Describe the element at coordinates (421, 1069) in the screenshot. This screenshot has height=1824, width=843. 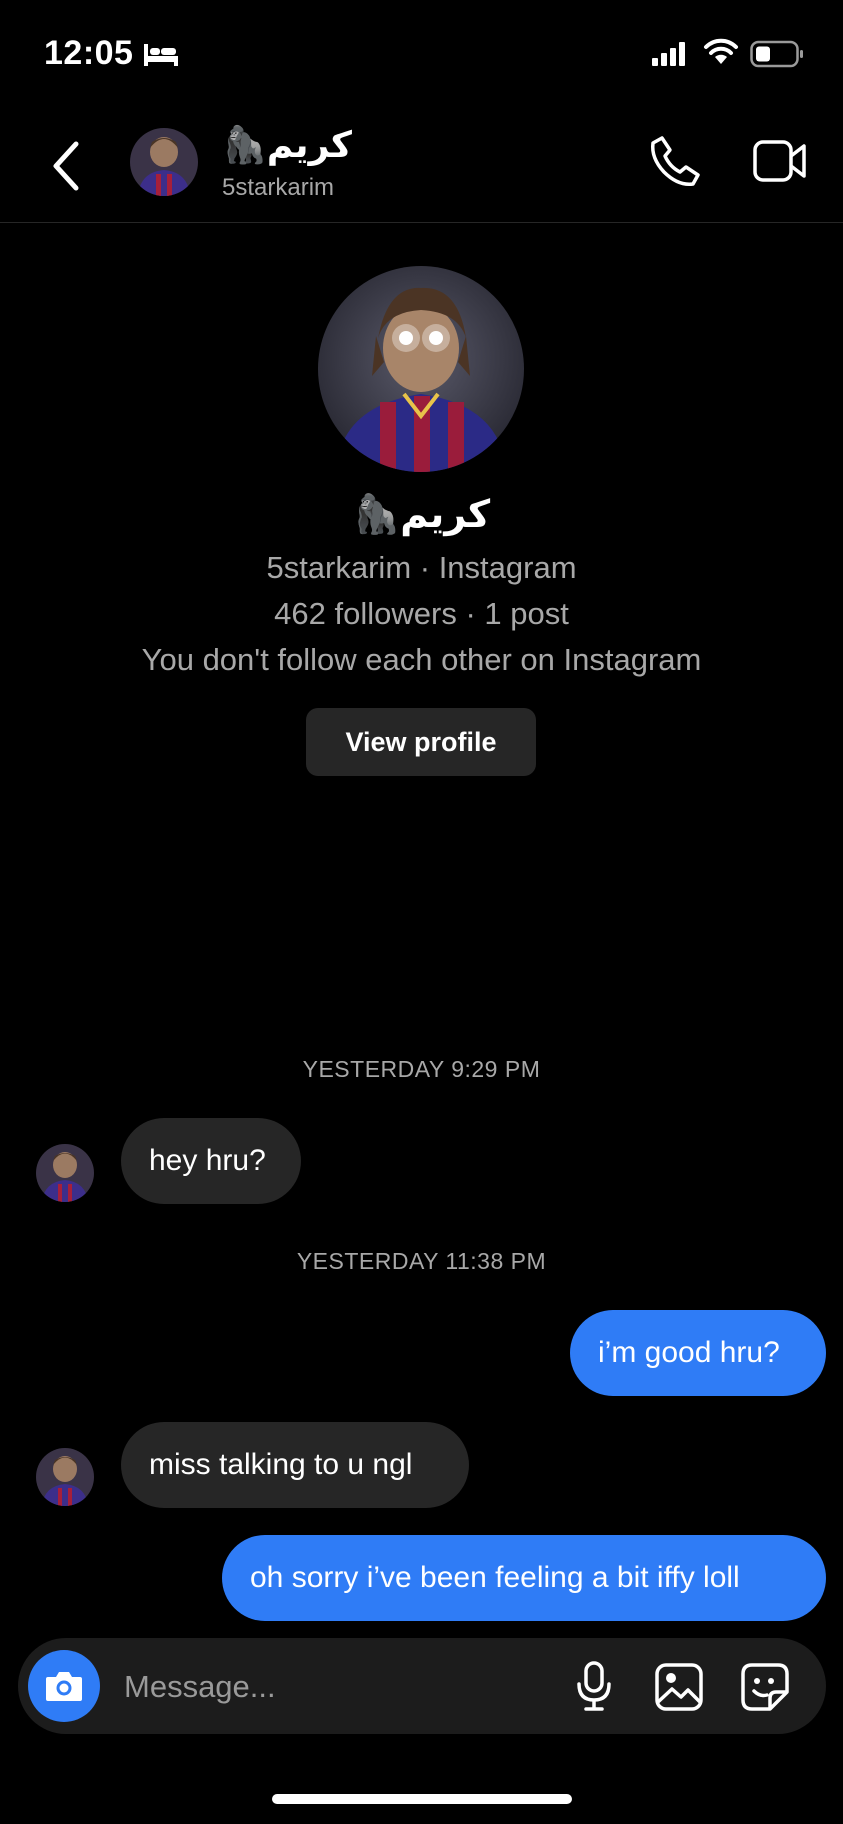
I see `message-timestamp: YESTERDAY 9:29 PM` at that location.